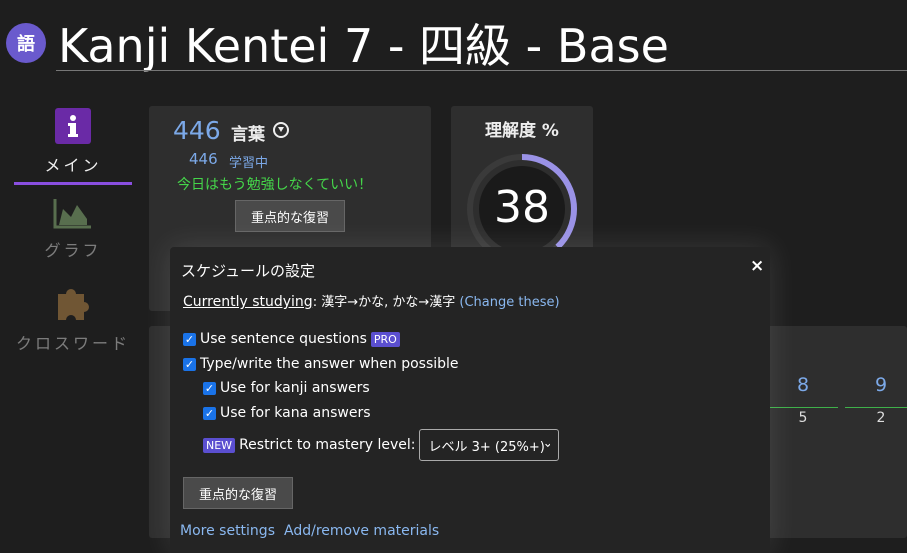 This screenshot has height=553, width=907. I want to click on currently-studying-value: : 漢字→かな, かな→漢字, so click(384, 302).